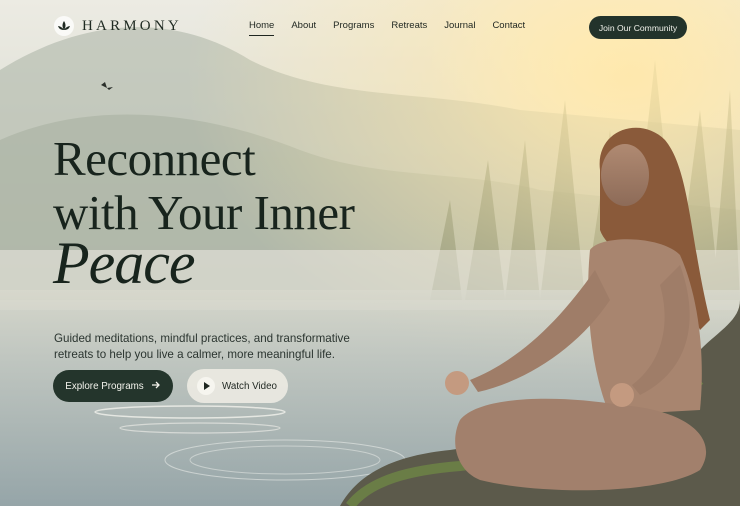 This screenshot has height=506, width=740. I want to click on nav-item-contact: Contact, so click(508, 28).